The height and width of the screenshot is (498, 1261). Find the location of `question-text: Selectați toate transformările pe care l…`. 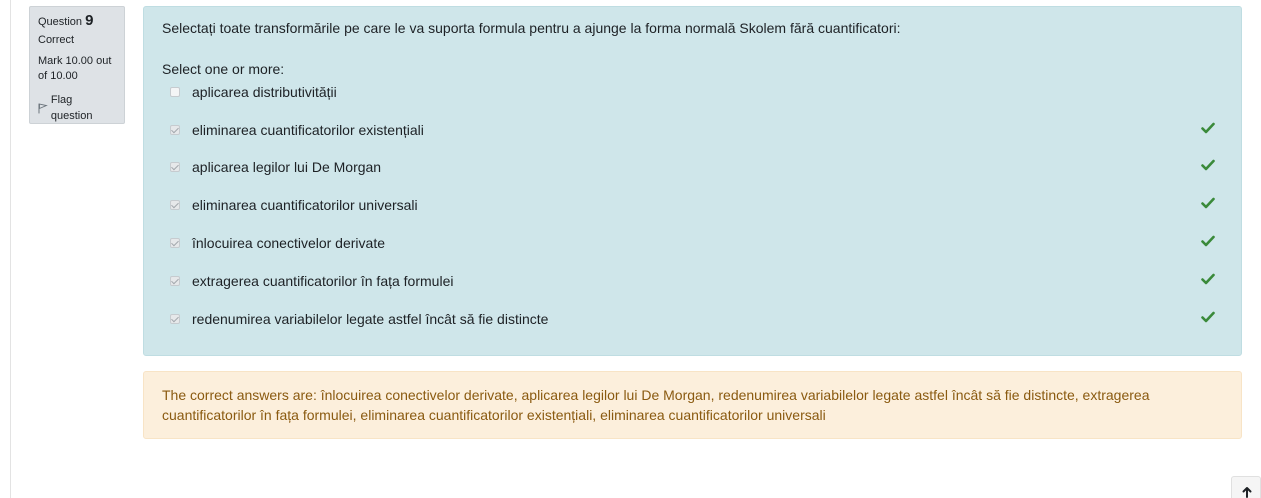

question-text: Selectați toate transformările pe care l… is located at coordinates (531, 28).